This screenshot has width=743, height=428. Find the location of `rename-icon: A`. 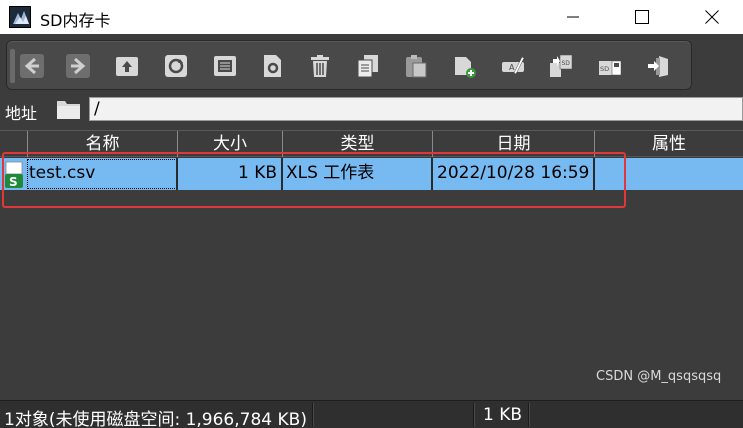

rename-icon: A is located at coordinates (513, 66).